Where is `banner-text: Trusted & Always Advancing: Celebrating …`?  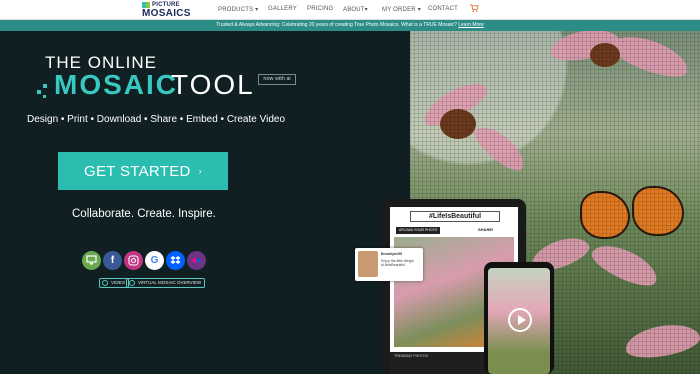 banner-text: Trusted & Always Advancing: Celebrating … is located at coordinates (336, 25).